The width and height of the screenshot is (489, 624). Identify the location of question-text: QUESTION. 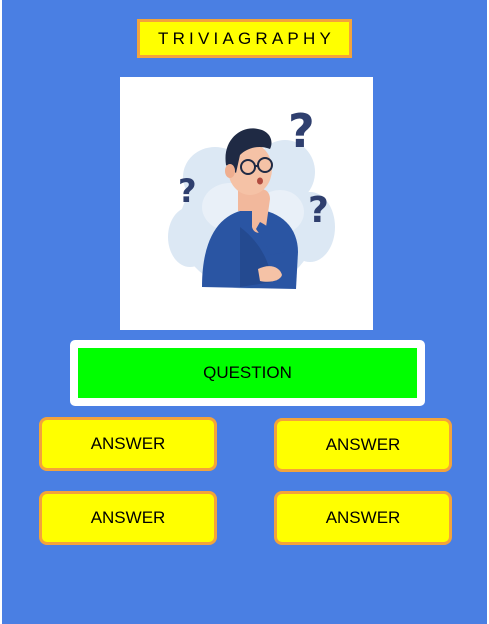
(247, 373).